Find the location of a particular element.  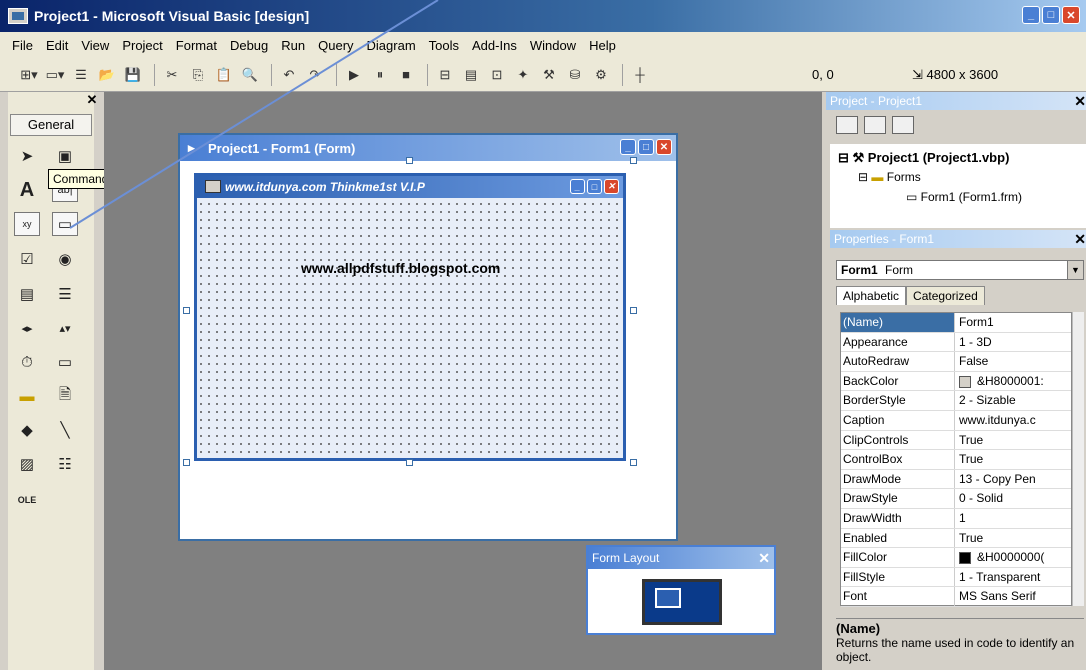

menu-view: View is located at coordinates (95, 45).